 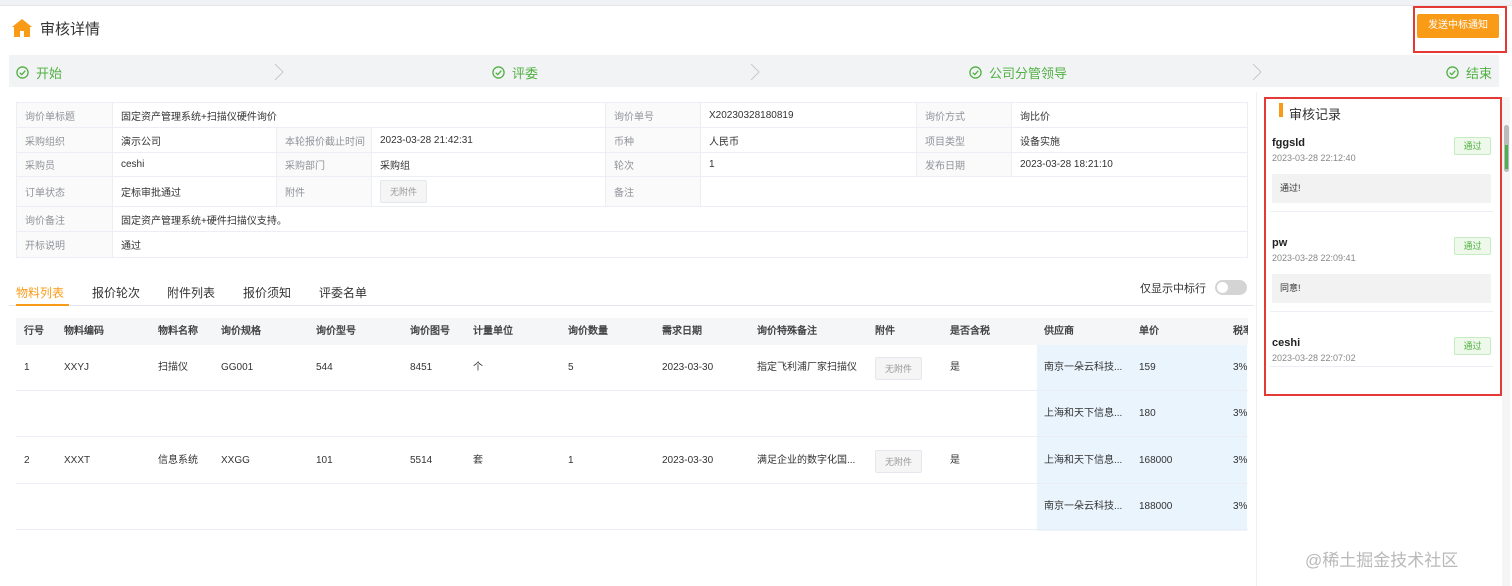 I want to click on tab-quote-notice: 报价须知, so click(x=267, y=292).